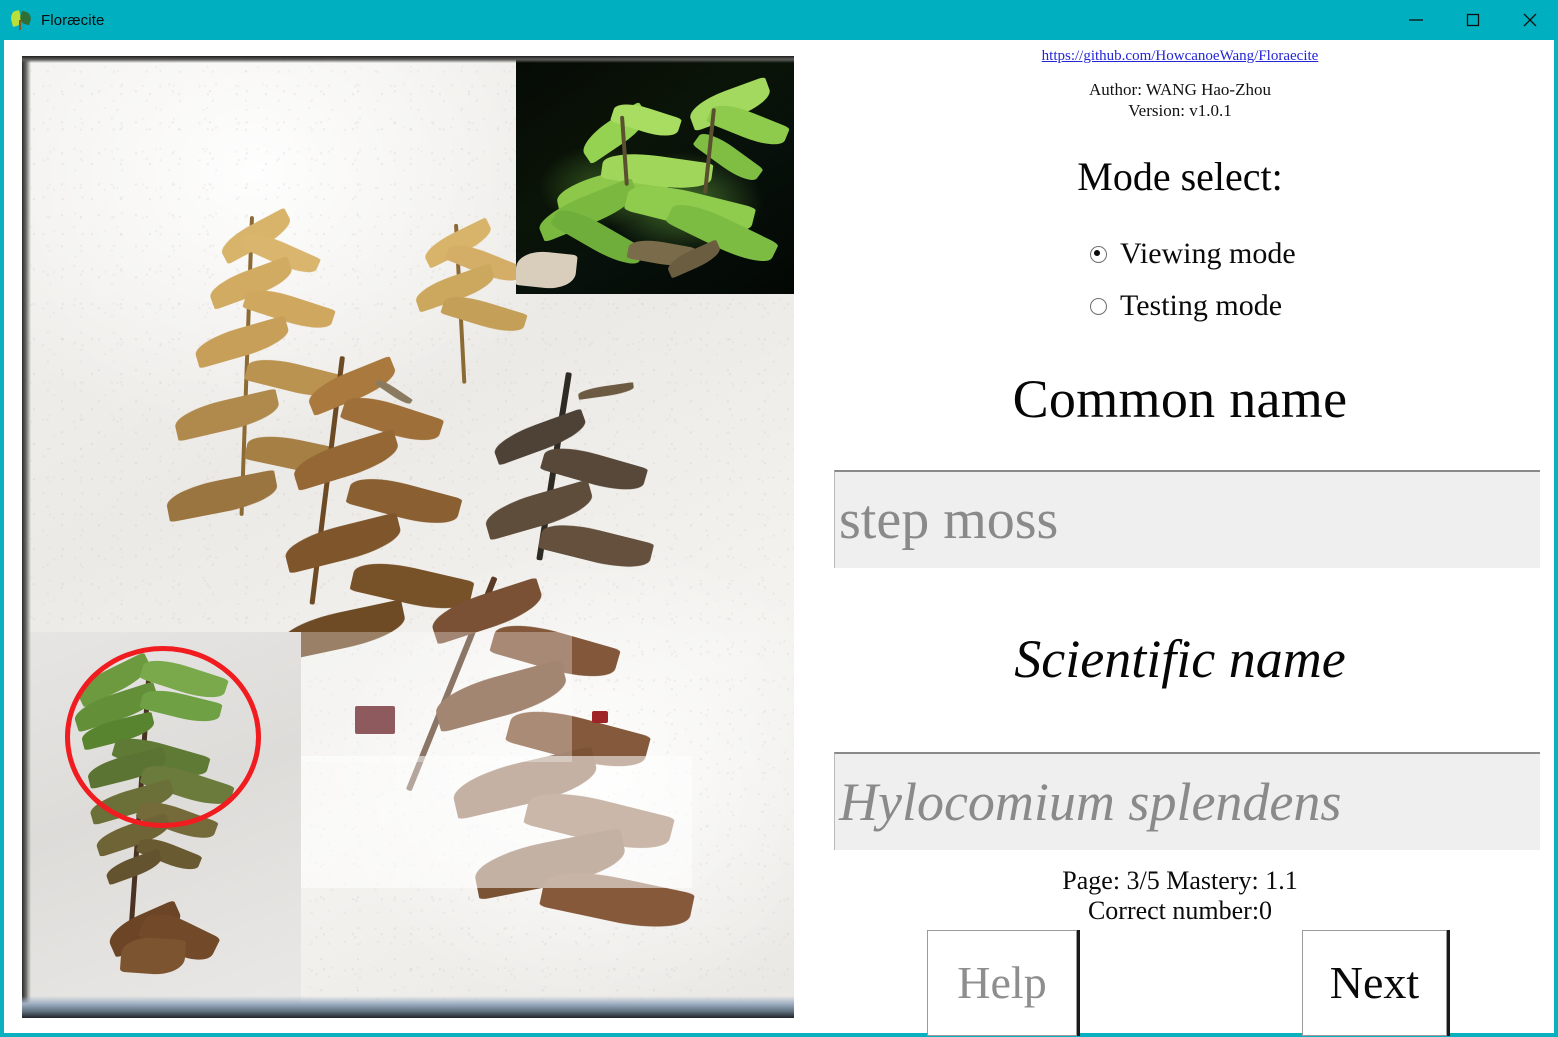  I want to click on common-name-input: step moss, so click(1187, 519).